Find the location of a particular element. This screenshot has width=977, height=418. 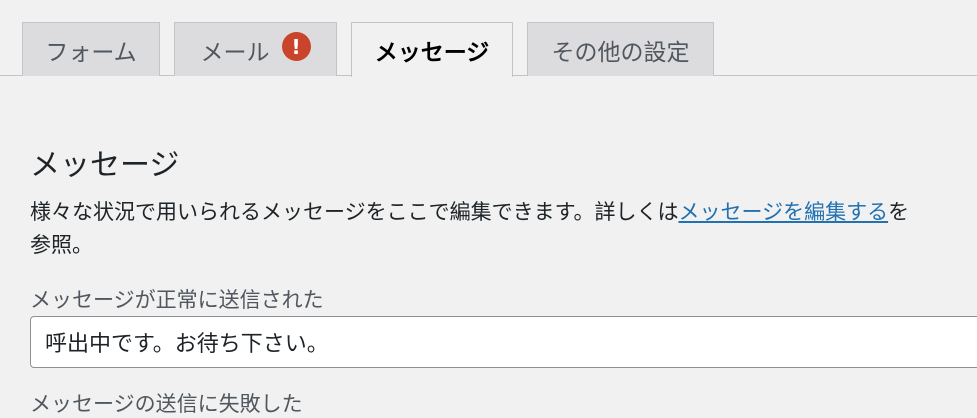

tab-messages-label: メッセージ is located at coordinates (432, 53).